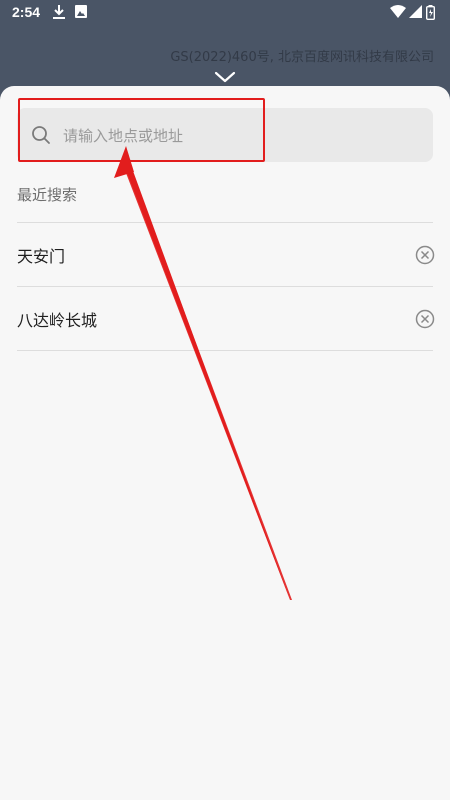 This screenshot has height=800, width=450. Describe the element at coordinates (225, 77) in the screenshot. I see `chevron-down-icon` at that location.